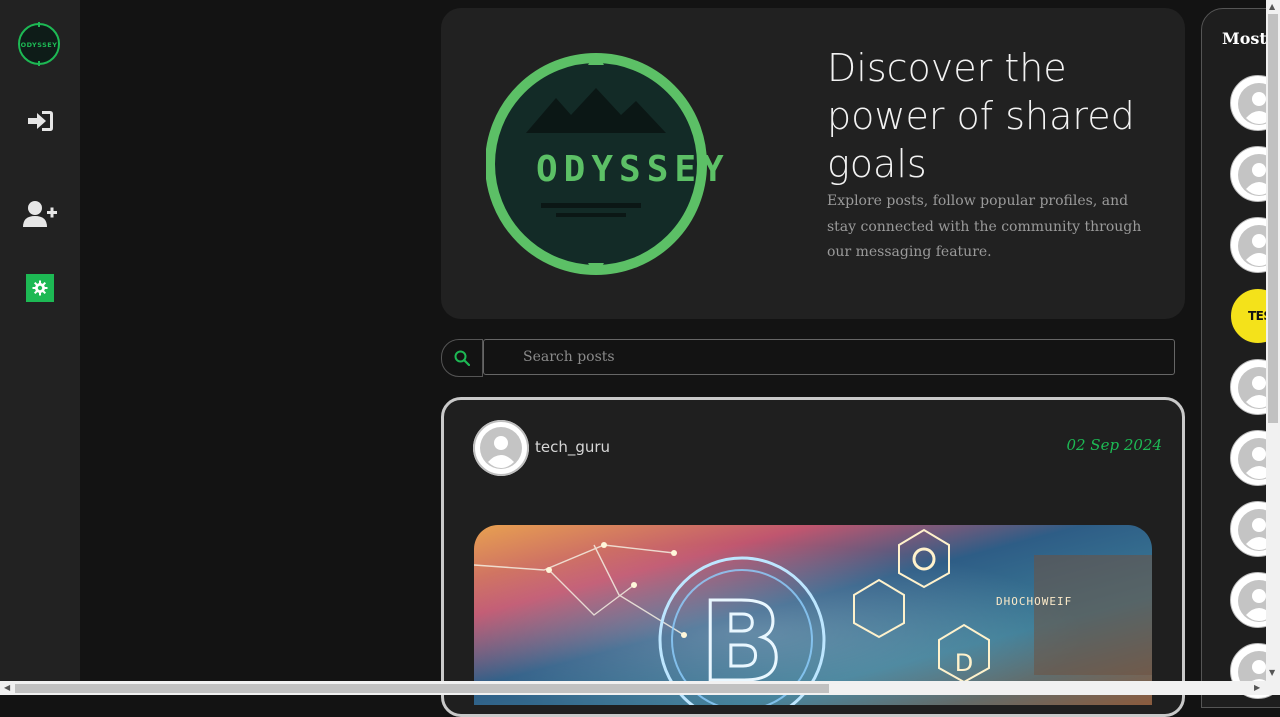 Image resolution: width=1280 pixels, height=717 pixels. Describe the element at coordinates (1257, 688) in the screenshot. I see `scroll-right-arrow-icon: ▶` at that location.